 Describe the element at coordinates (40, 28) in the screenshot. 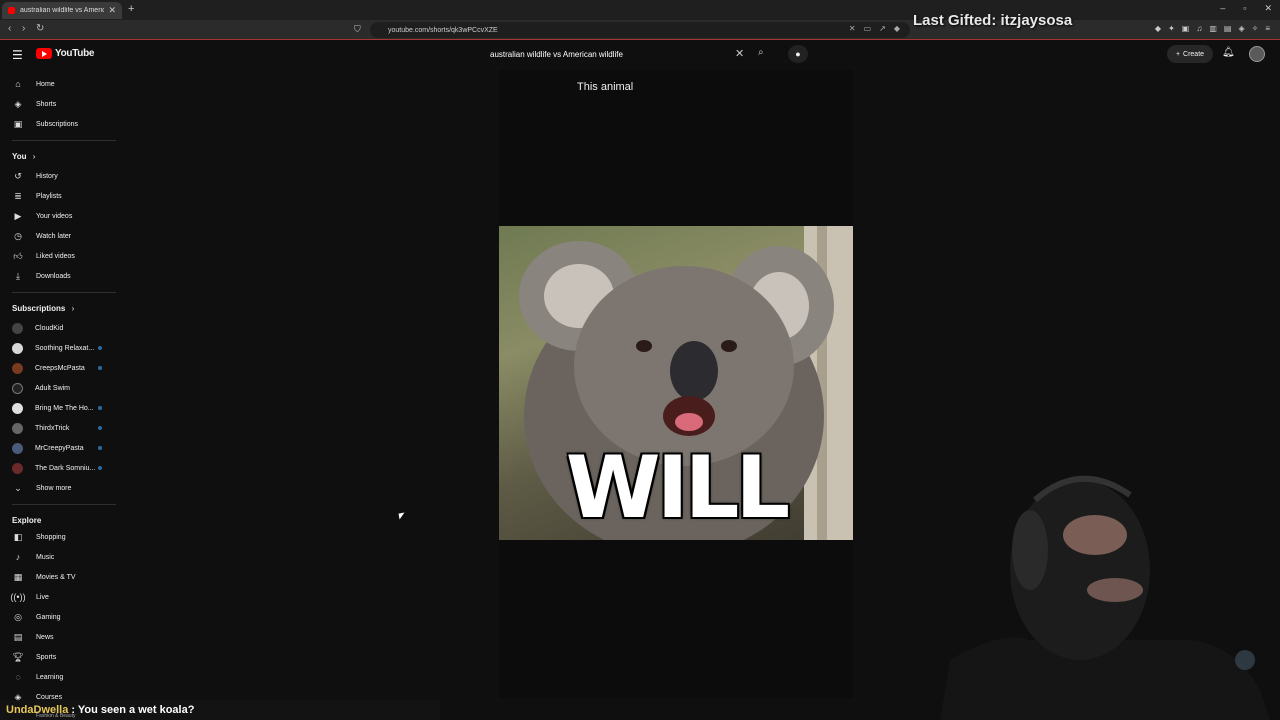

I see `reload-icon: ↻` at that location.